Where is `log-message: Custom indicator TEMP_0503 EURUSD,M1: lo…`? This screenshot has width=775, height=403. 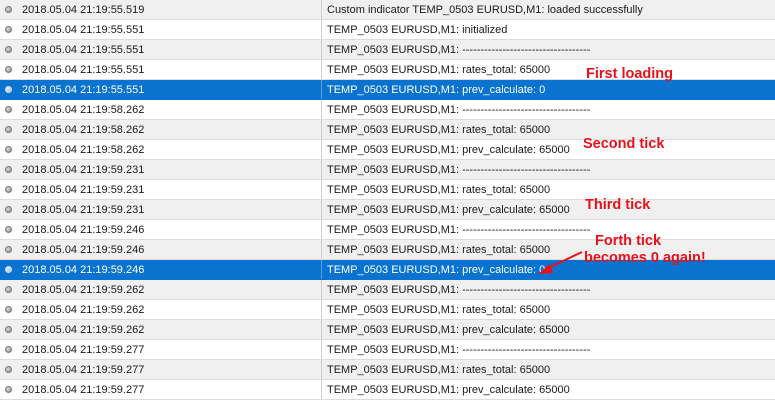 log-message: Custom indicator TEMP_0503 EURUSD,M1: lo… is located at coordinates (485, 10).